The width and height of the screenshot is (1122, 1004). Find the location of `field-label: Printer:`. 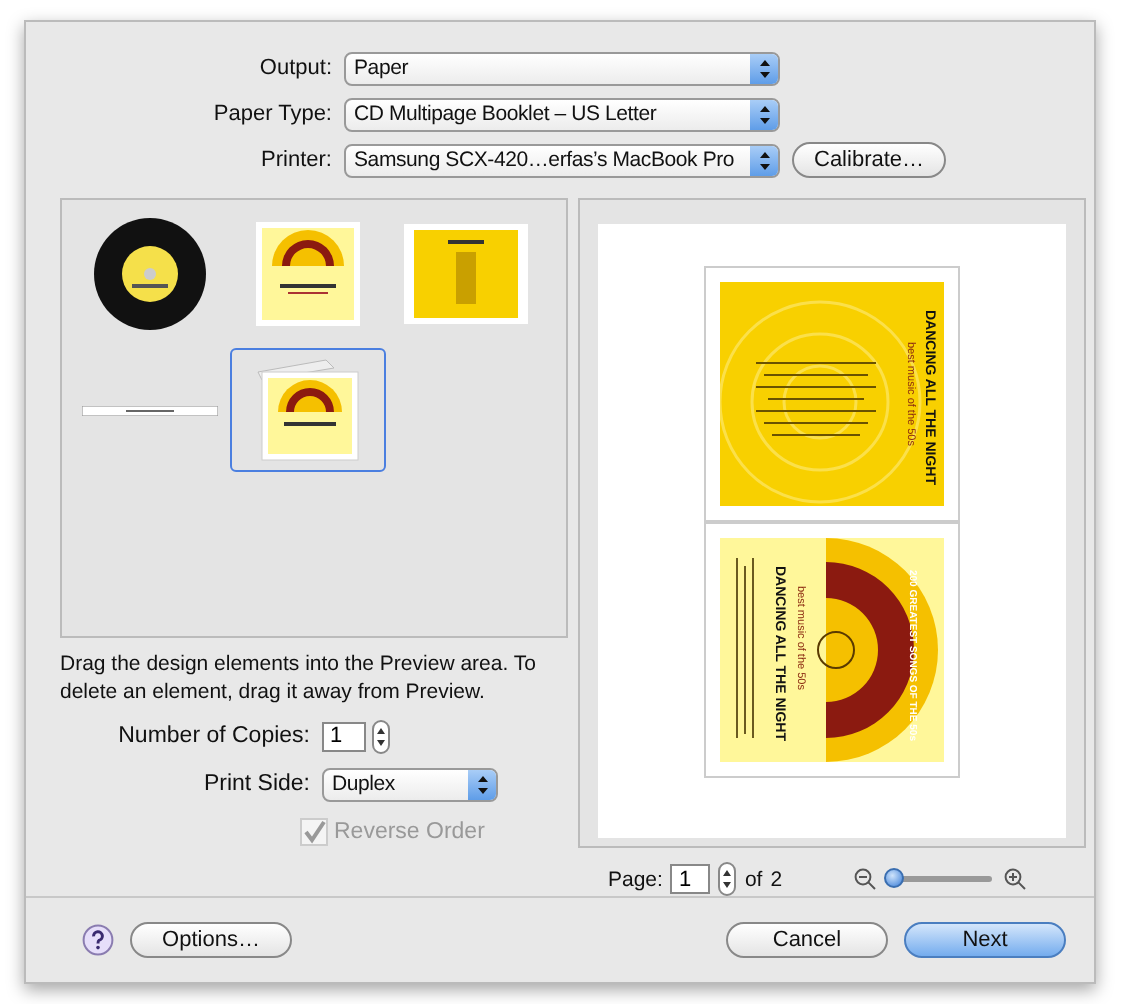

field-label: Printer: is located at coordinates (296, 160).